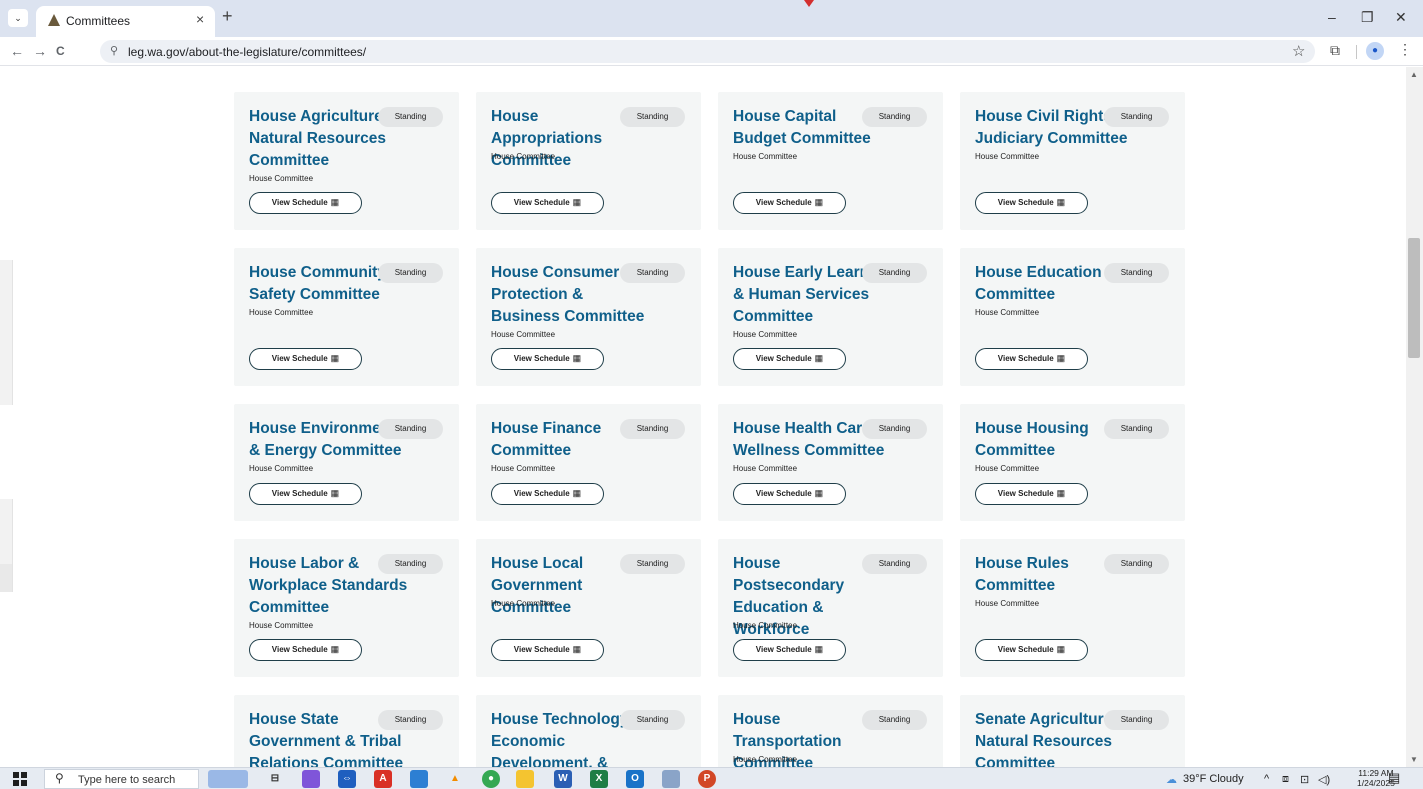 The image size is (1423, 789). I want to click on windows-start-icon, so click(20, 779).